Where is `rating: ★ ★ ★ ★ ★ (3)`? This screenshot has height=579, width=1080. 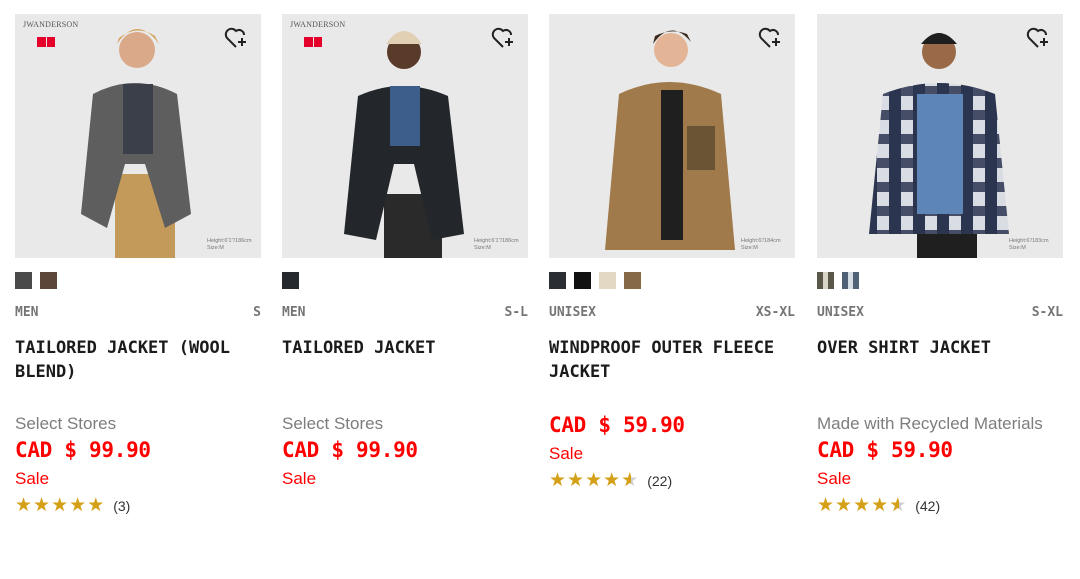
rating: ★ ★ ★ ★ ★ (3) is located at coordinates (138, 506).